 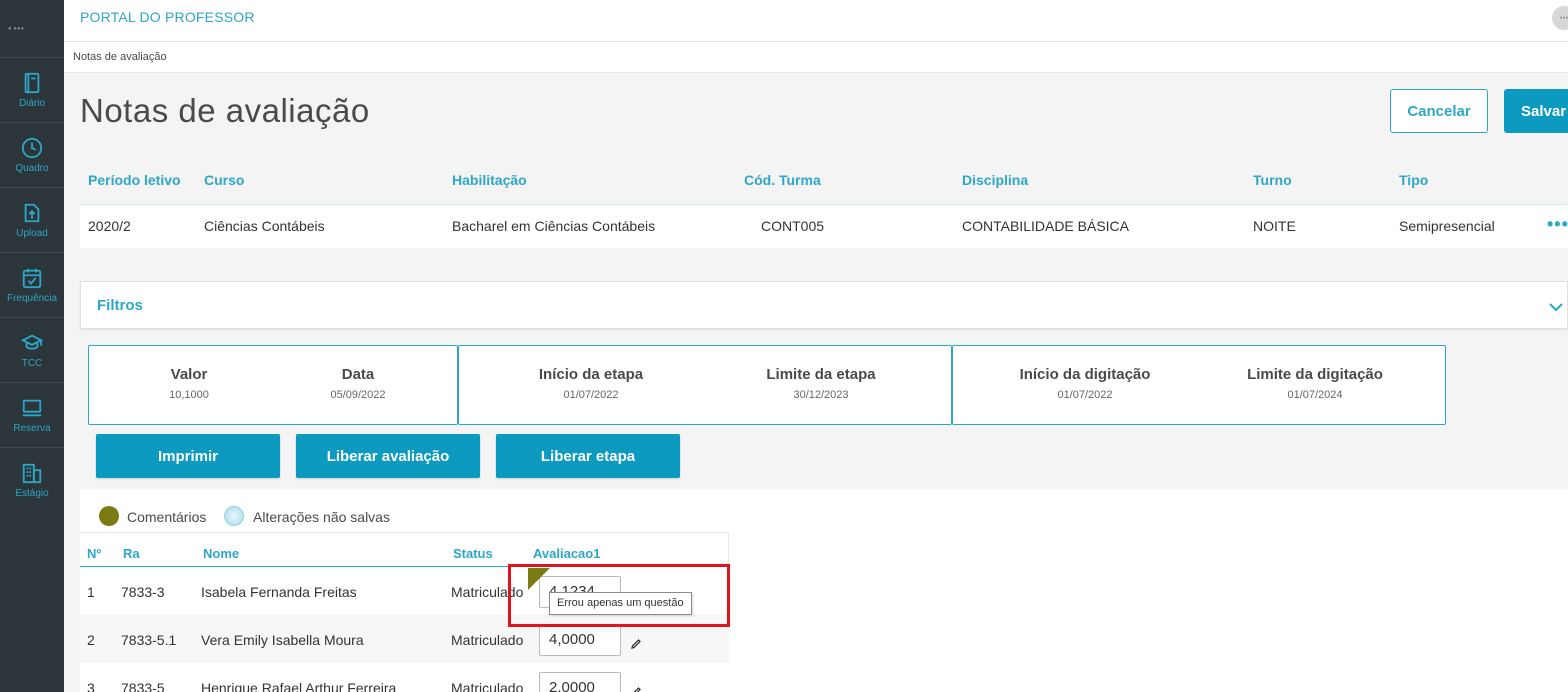 I want to click on upload-icon, so click(x=32, y=212).